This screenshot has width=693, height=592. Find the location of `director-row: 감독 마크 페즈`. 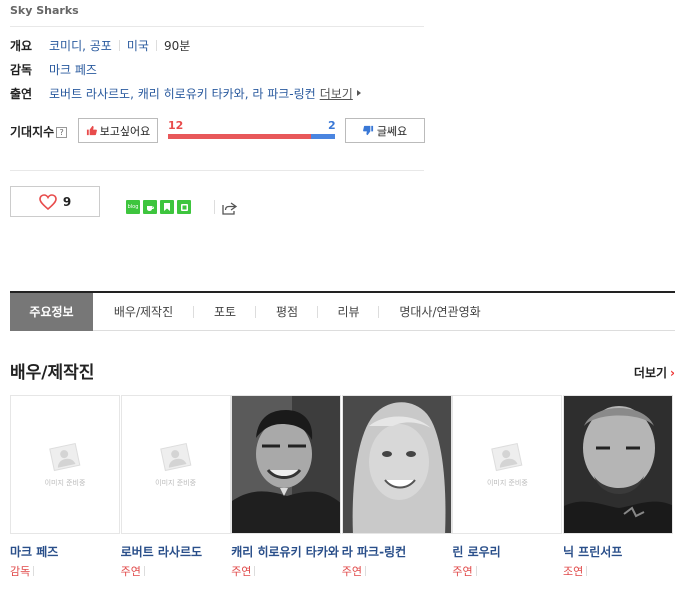

director-row: 감독 마크 페즈 is located at coordinates (53, 69).